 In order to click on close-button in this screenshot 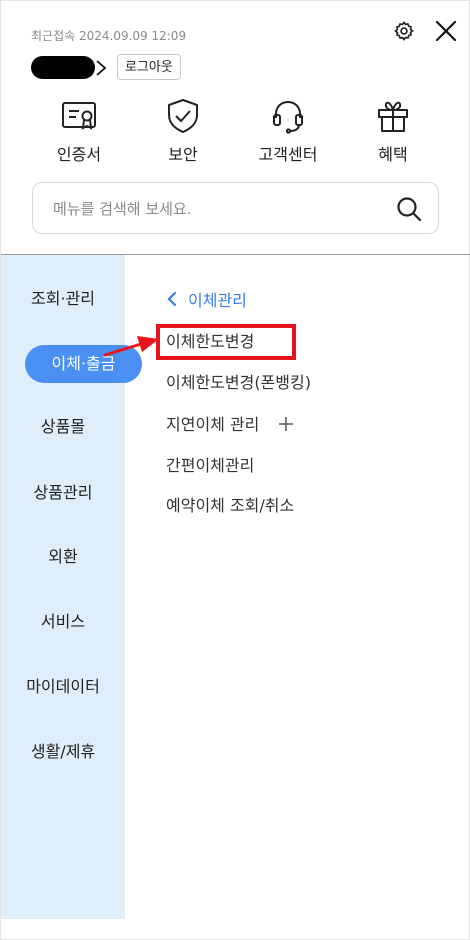, I will do `click(446, 31)`.